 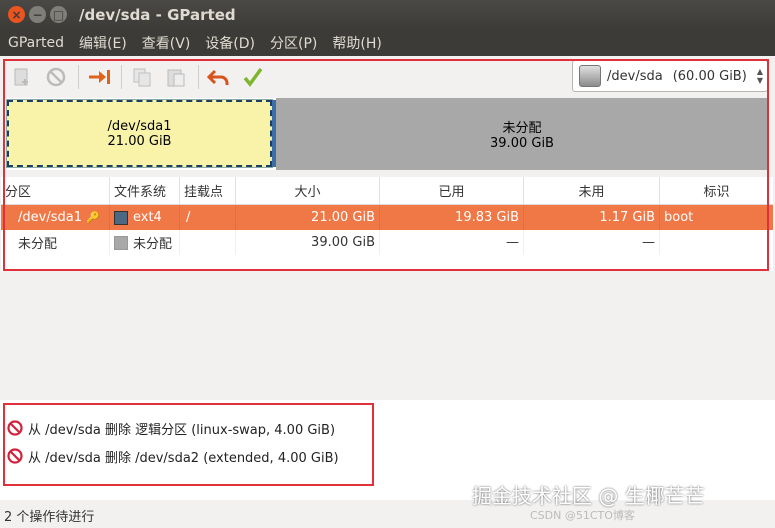 What do you see at coordinates (58, 14) in the screenshot?
I see `maximize-window-button: □` at bounding box center [58, 14].